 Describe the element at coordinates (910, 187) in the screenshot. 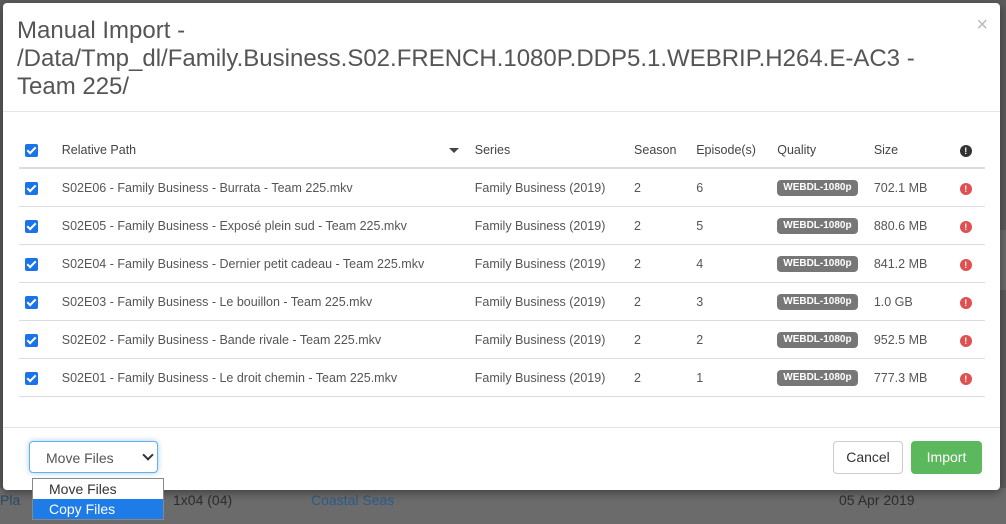

I see `row-size: 702.1 MB` at that location.